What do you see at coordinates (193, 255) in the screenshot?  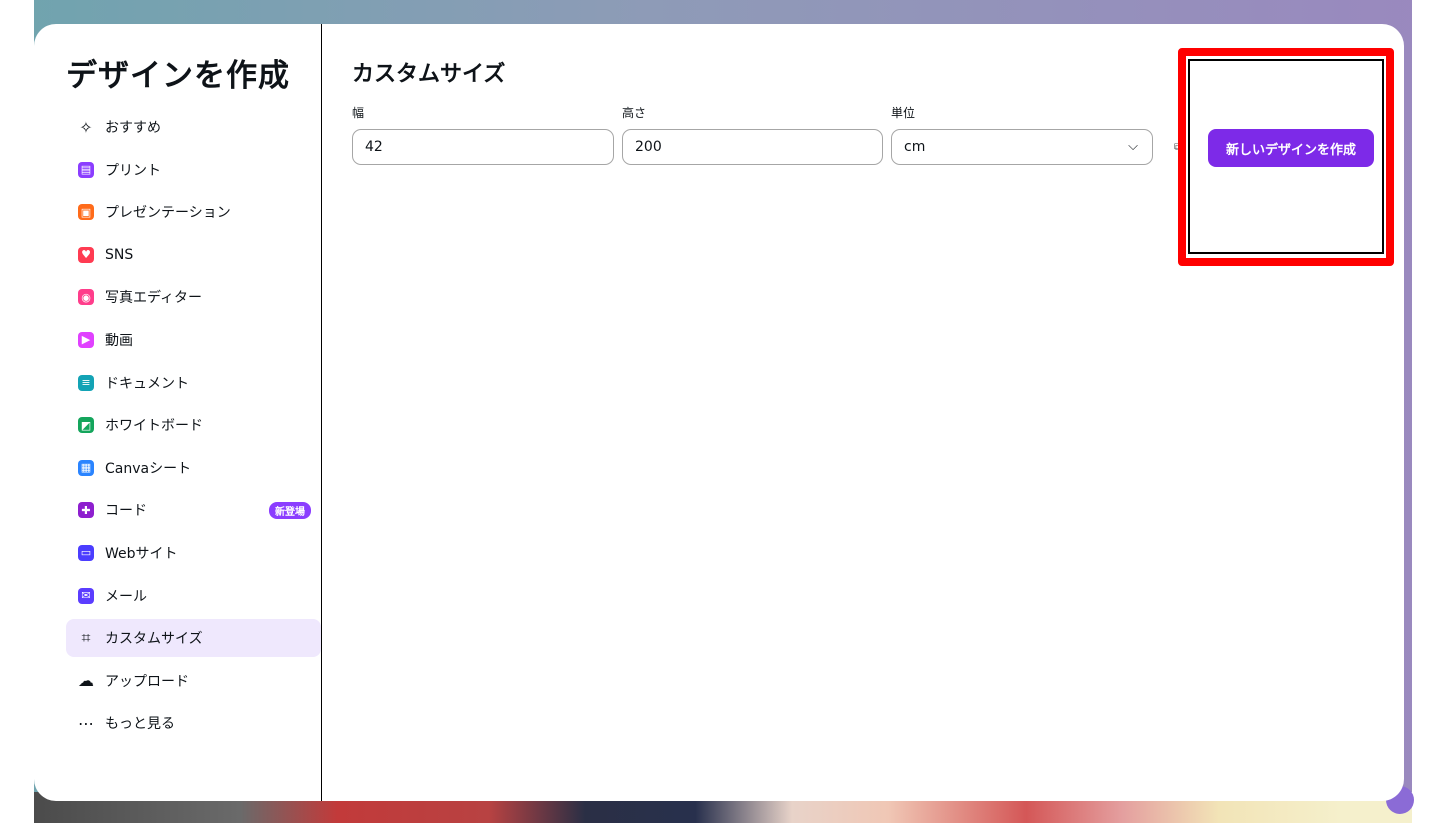 I see `sidebar-item-3: ♥ SNS` at bounding box center [193, 255].